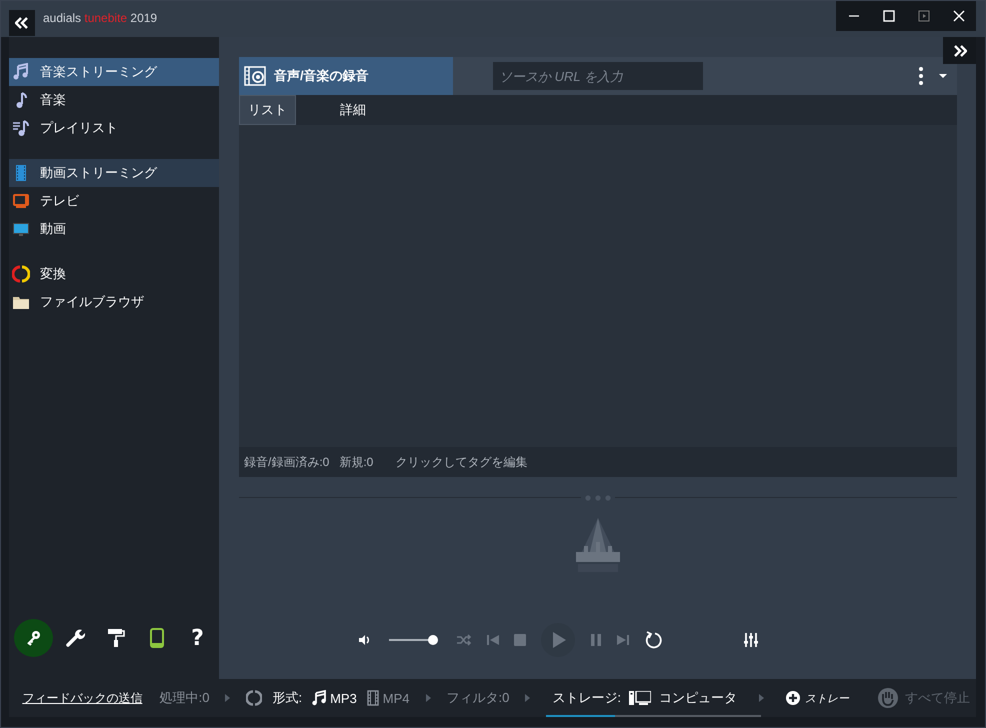 The width and height of the screenshot is (986, 728). I want to click on feedback-link: フィードバックの送信, so click(82, 698).